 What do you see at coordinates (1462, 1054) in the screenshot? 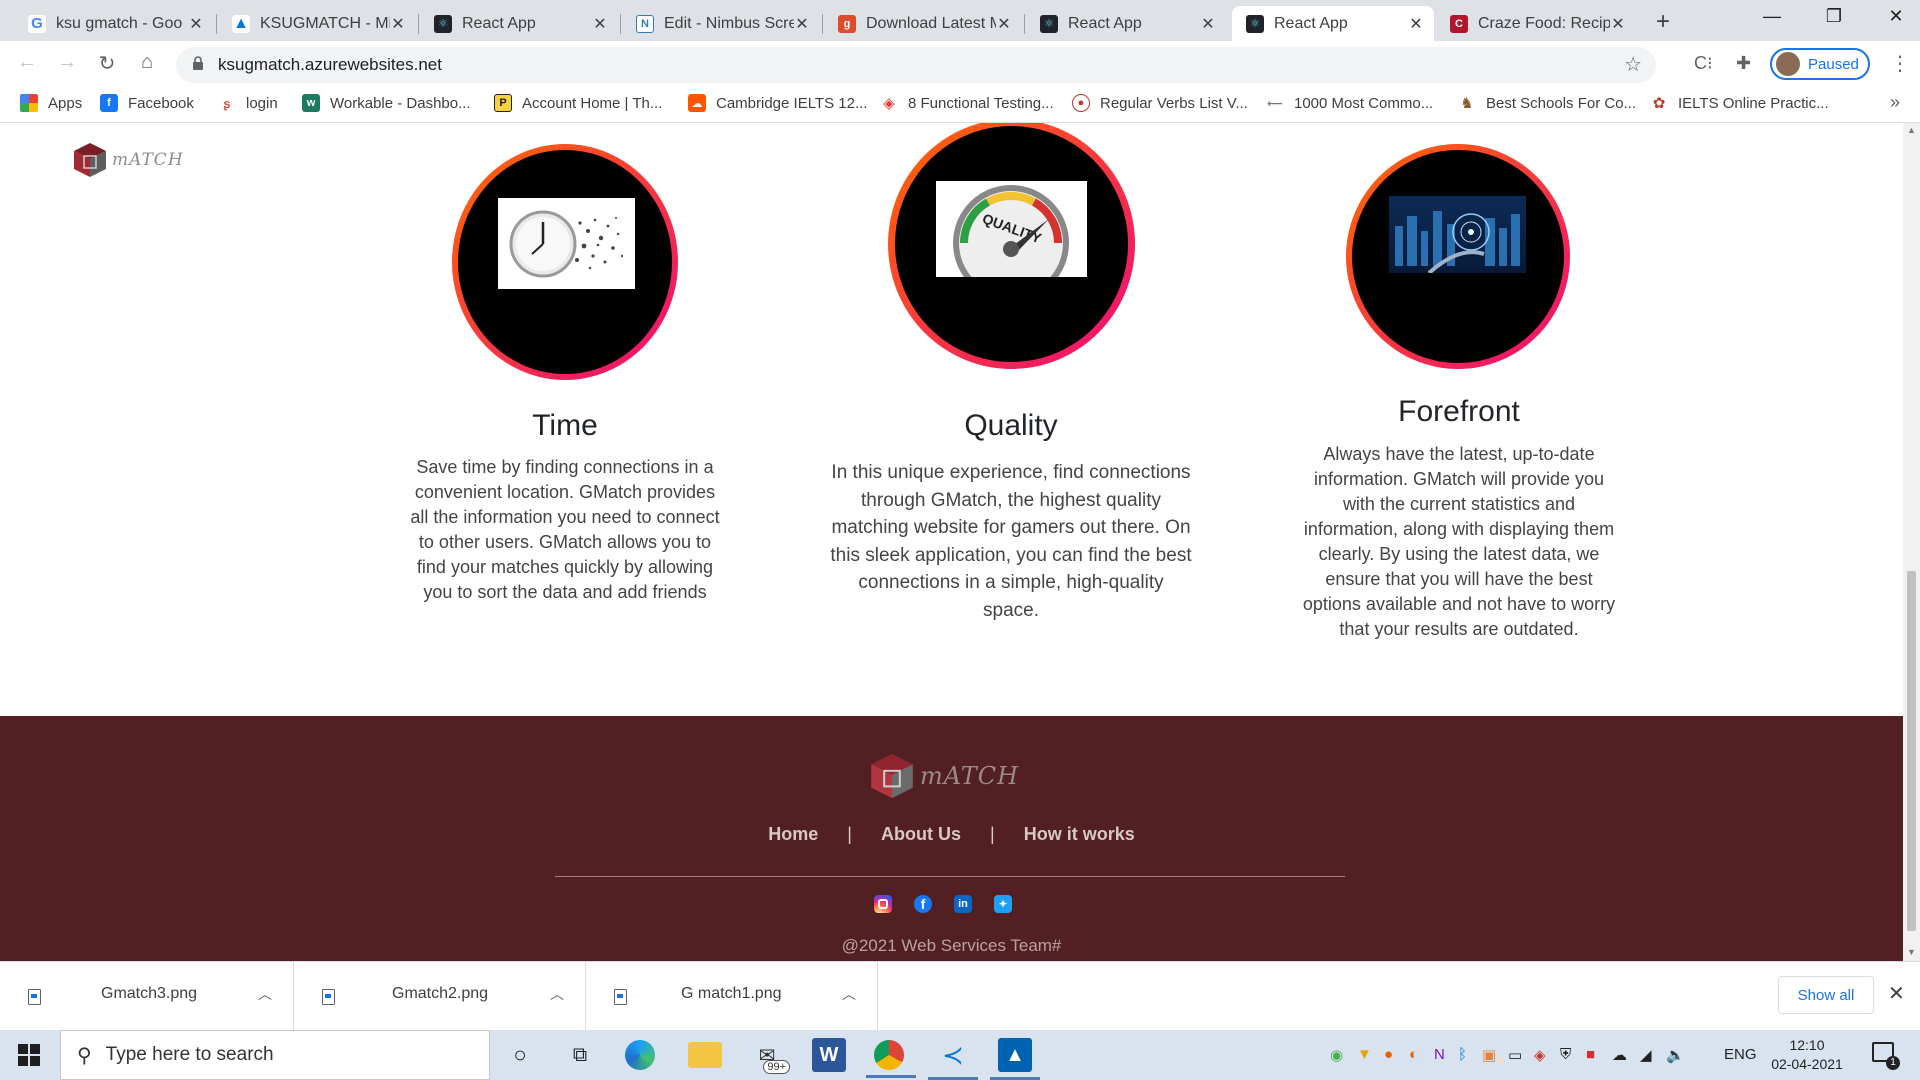
I see `bluetooth-icon: ᛒ` at bounding box center [1462, 1054].